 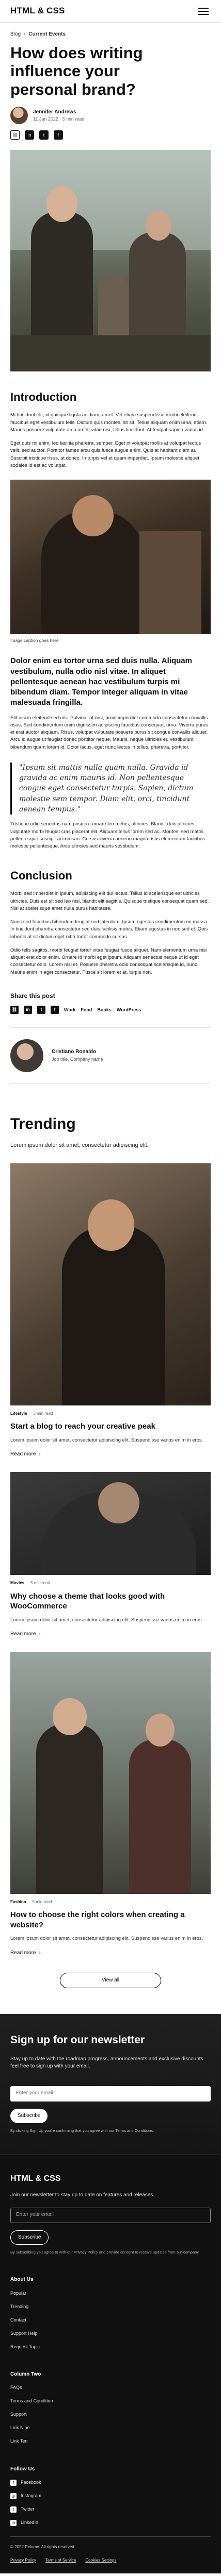 What do you see at coordinates (43, 397) in the screenshot?
I see `intro-heading: Introduction` at bounding box center [43, 397].